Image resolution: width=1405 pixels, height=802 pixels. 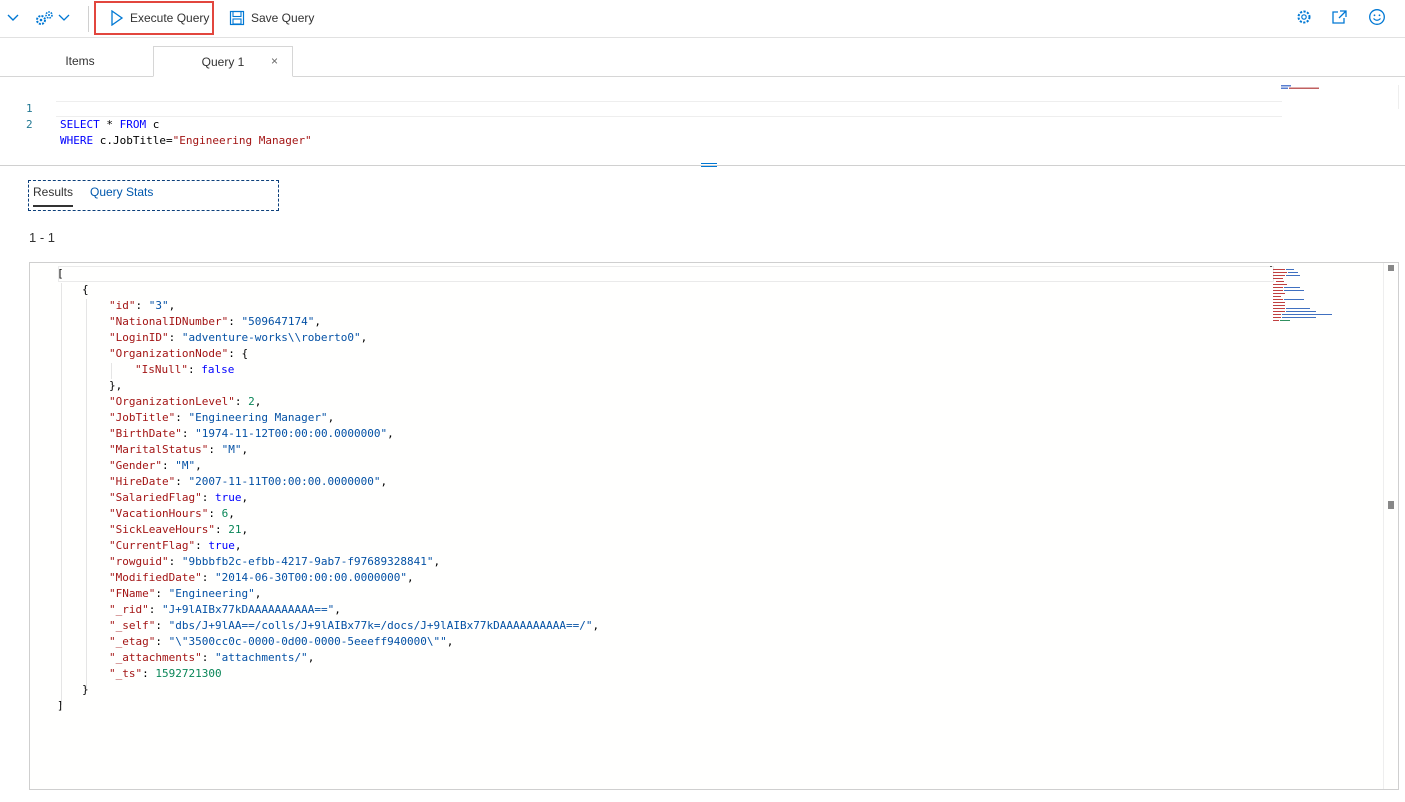 I want to click on tab-results: Results, so click(x=53, y=196).